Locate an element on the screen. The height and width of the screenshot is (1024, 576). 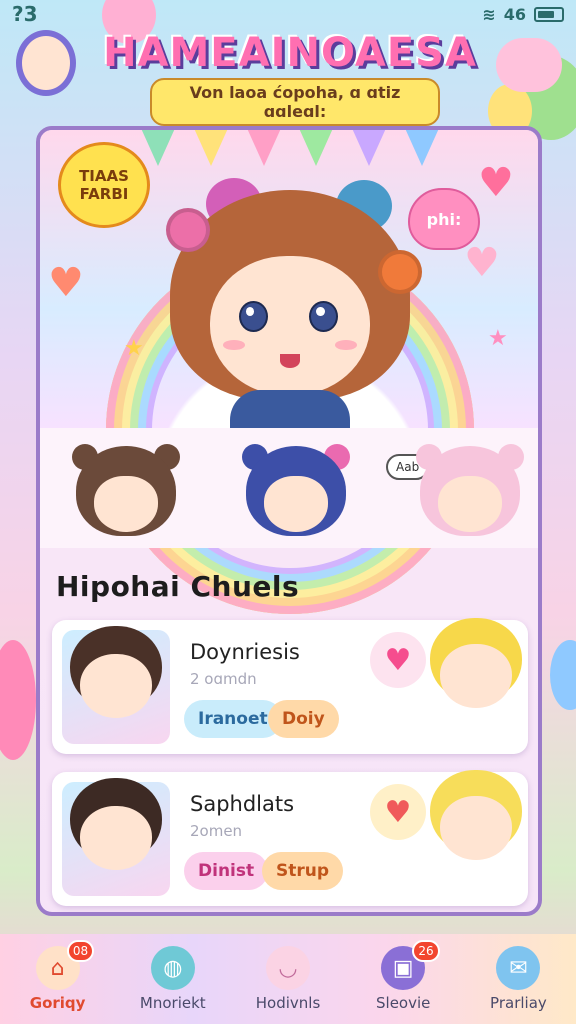
speech-bubble-tag: TIAAS FARBI is located at coordinates (104, 185).